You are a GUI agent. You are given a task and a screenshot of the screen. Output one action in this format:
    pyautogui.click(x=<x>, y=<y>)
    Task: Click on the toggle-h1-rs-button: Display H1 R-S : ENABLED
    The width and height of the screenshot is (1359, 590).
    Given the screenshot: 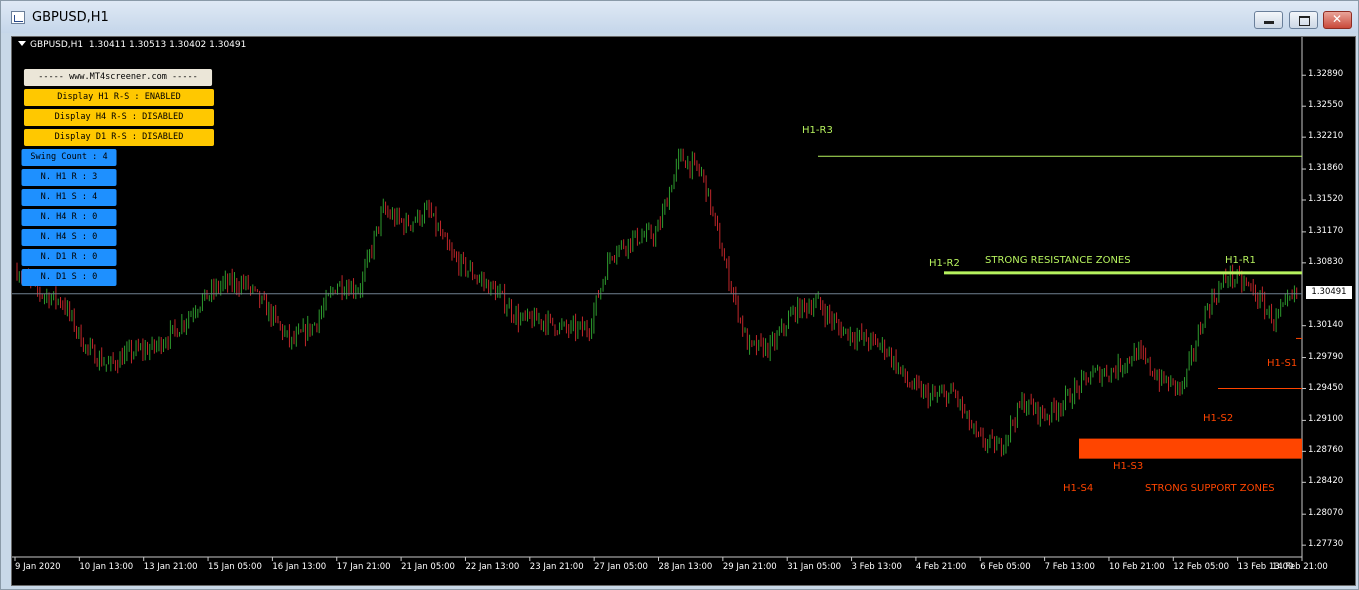 What is the action you would take?
    pyautogui.click(x=119, y=97)
    